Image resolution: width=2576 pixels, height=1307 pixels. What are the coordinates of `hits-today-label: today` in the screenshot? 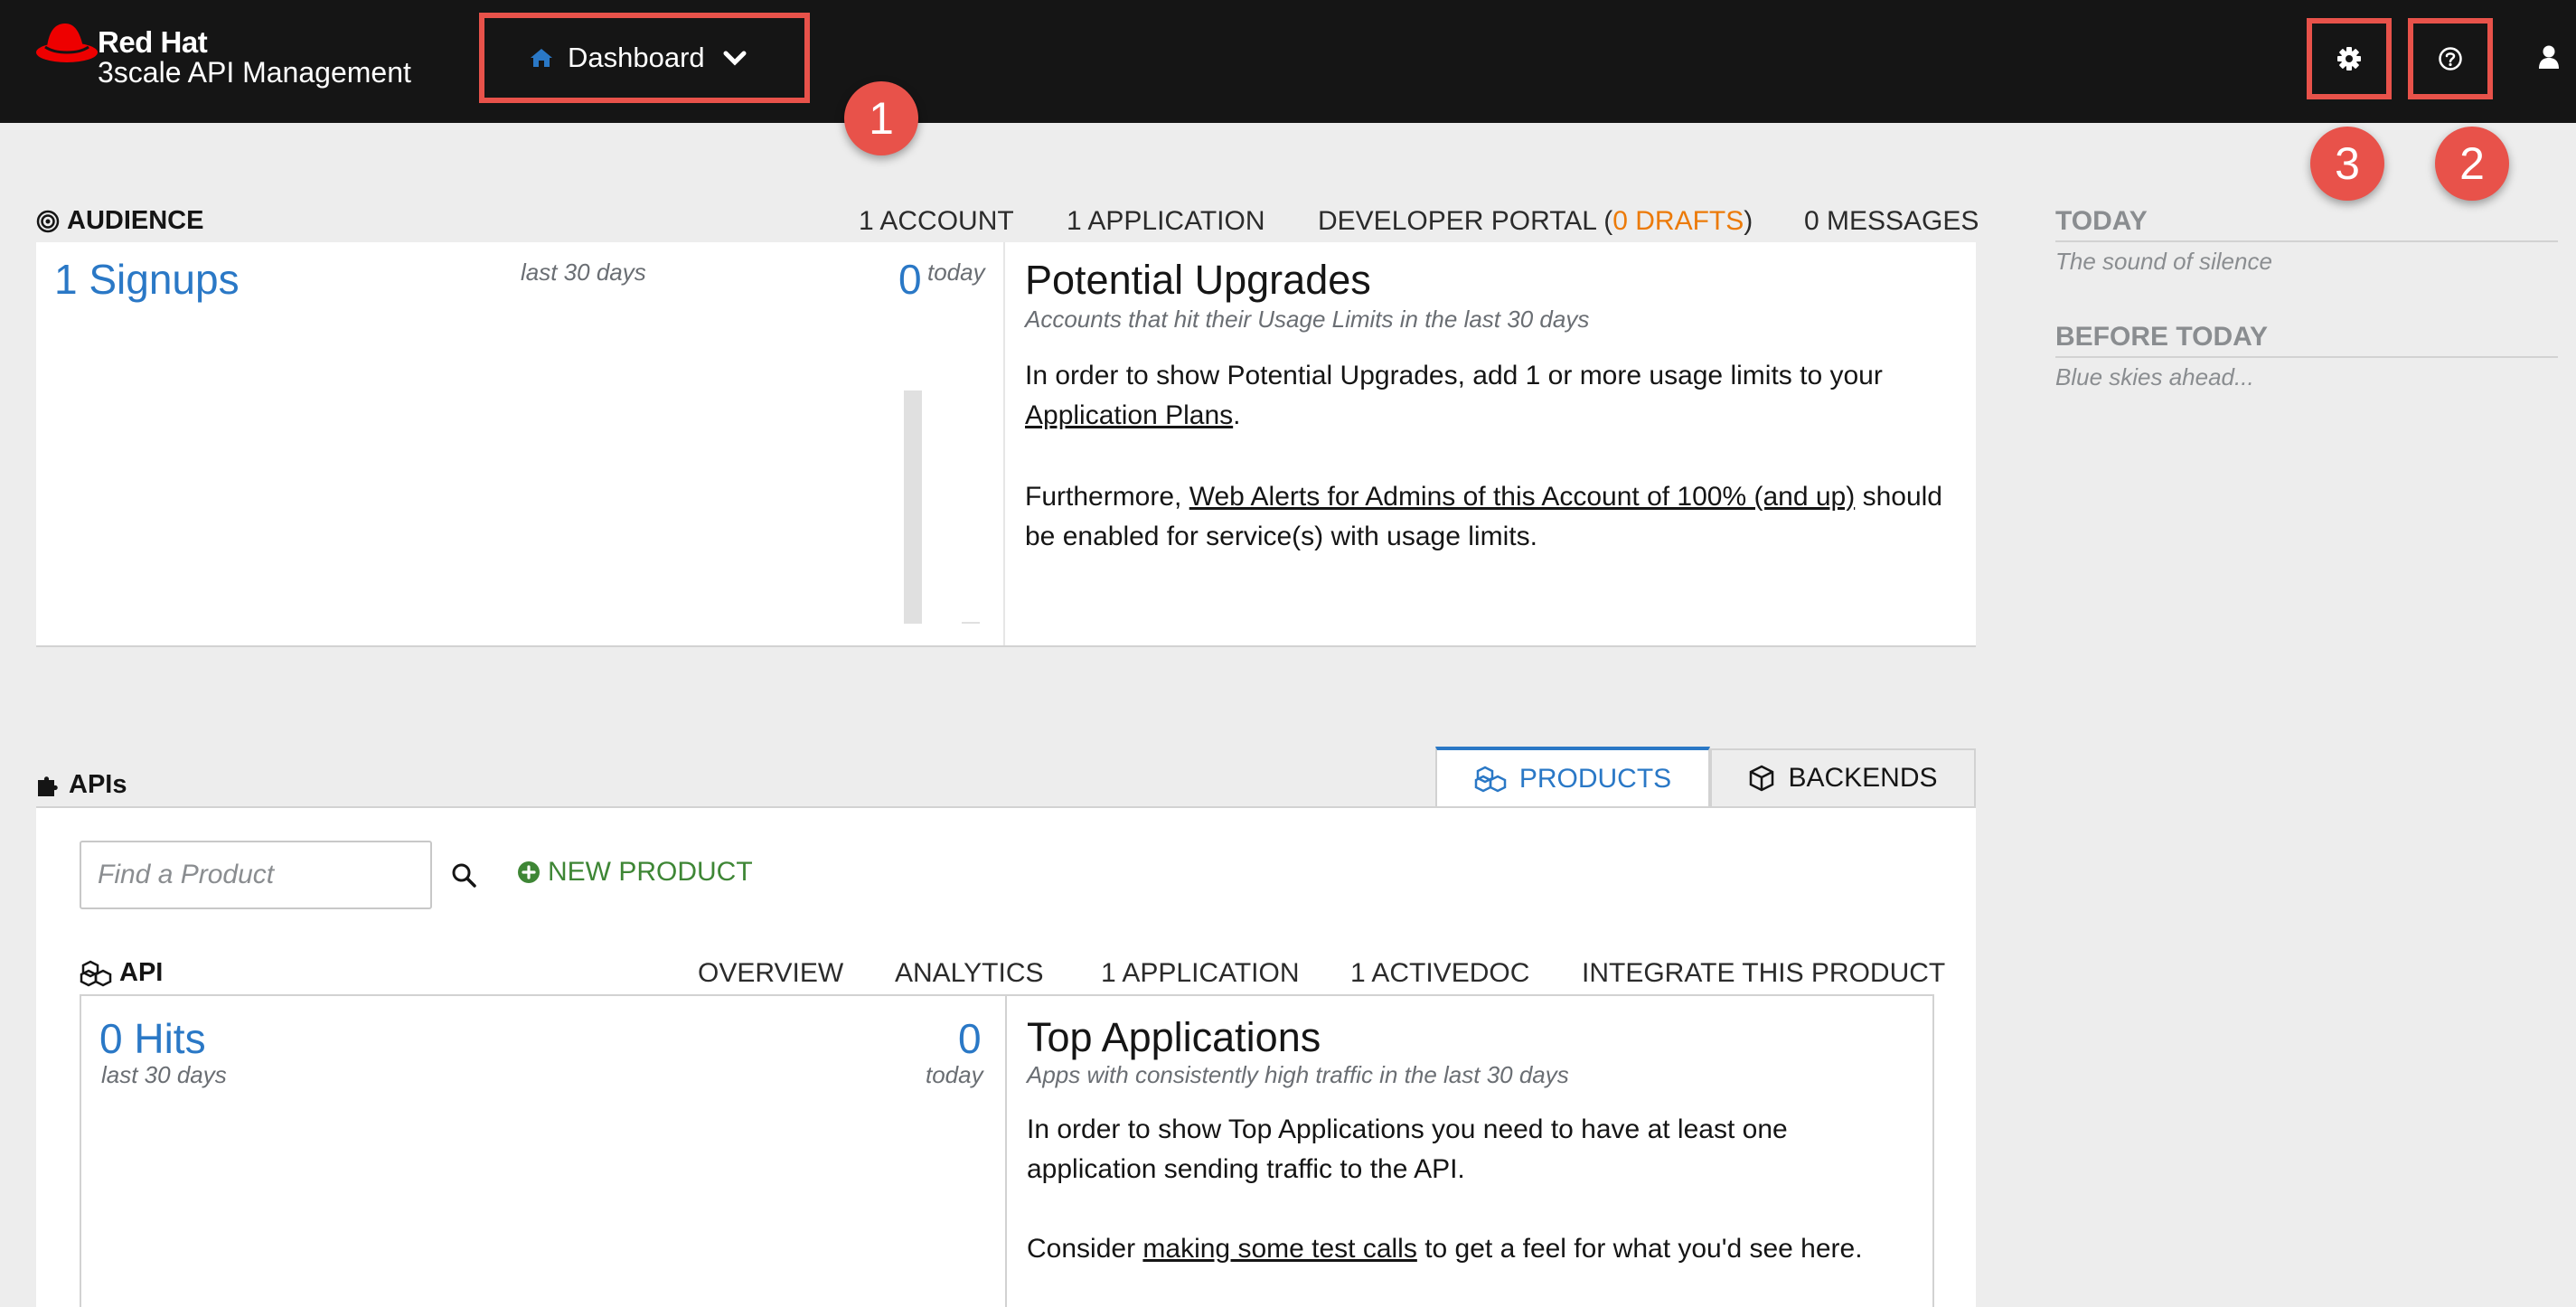 It's located at (955, 1074).